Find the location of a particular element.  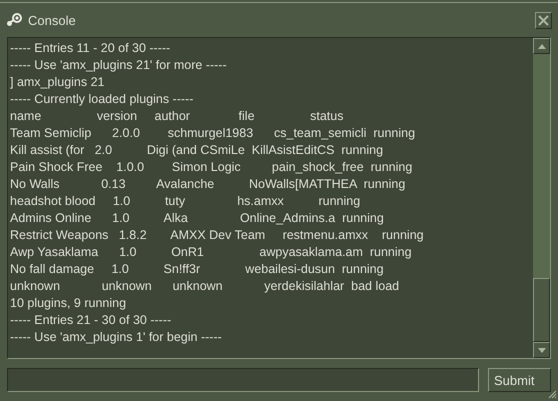

window-title: Console is located at coordinates (52, 20).